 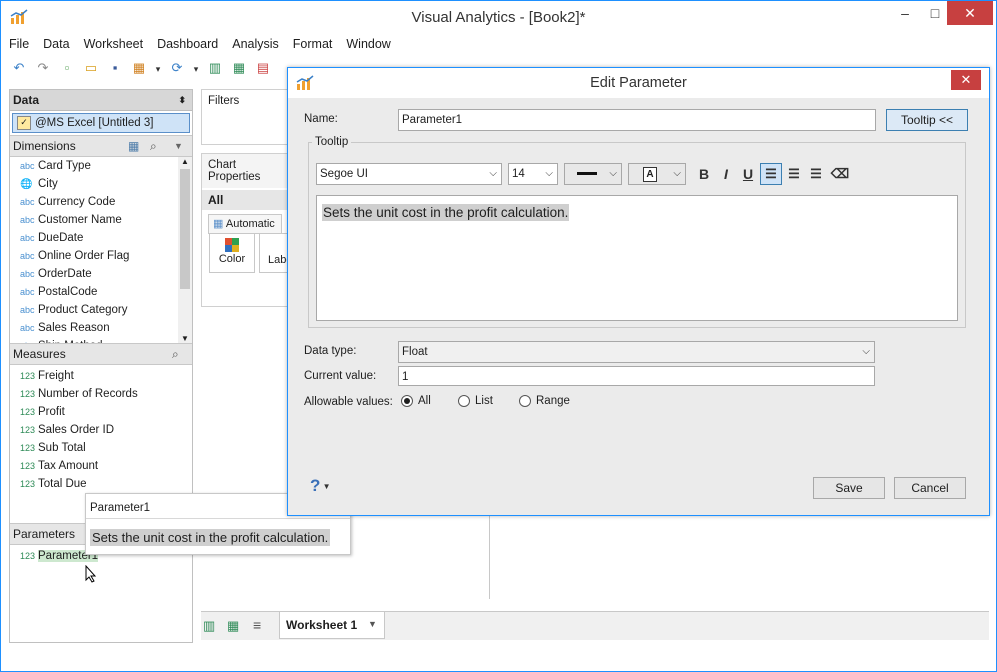 What do you see at coordinates (416, 401) in the screenshot?
I see `allowable-all-radio: All` at bounding box center [416, 401].